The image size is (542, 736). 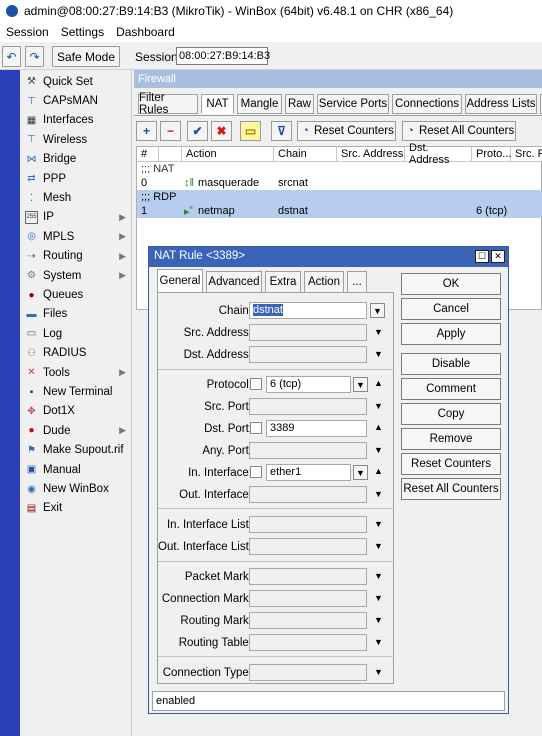 What do you see at coordinates (223, 56) in the screenshot?
I see `session-field: 08:00:27:B9:14:B3` at bounding box center [223, 56].